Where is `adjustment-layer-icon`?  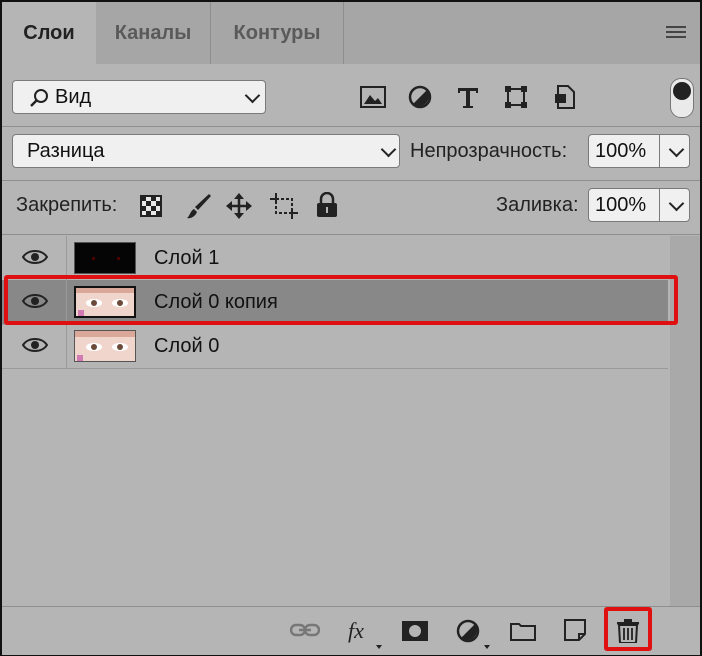
adjustment-layer-icon is located at coordinates (473, 634).